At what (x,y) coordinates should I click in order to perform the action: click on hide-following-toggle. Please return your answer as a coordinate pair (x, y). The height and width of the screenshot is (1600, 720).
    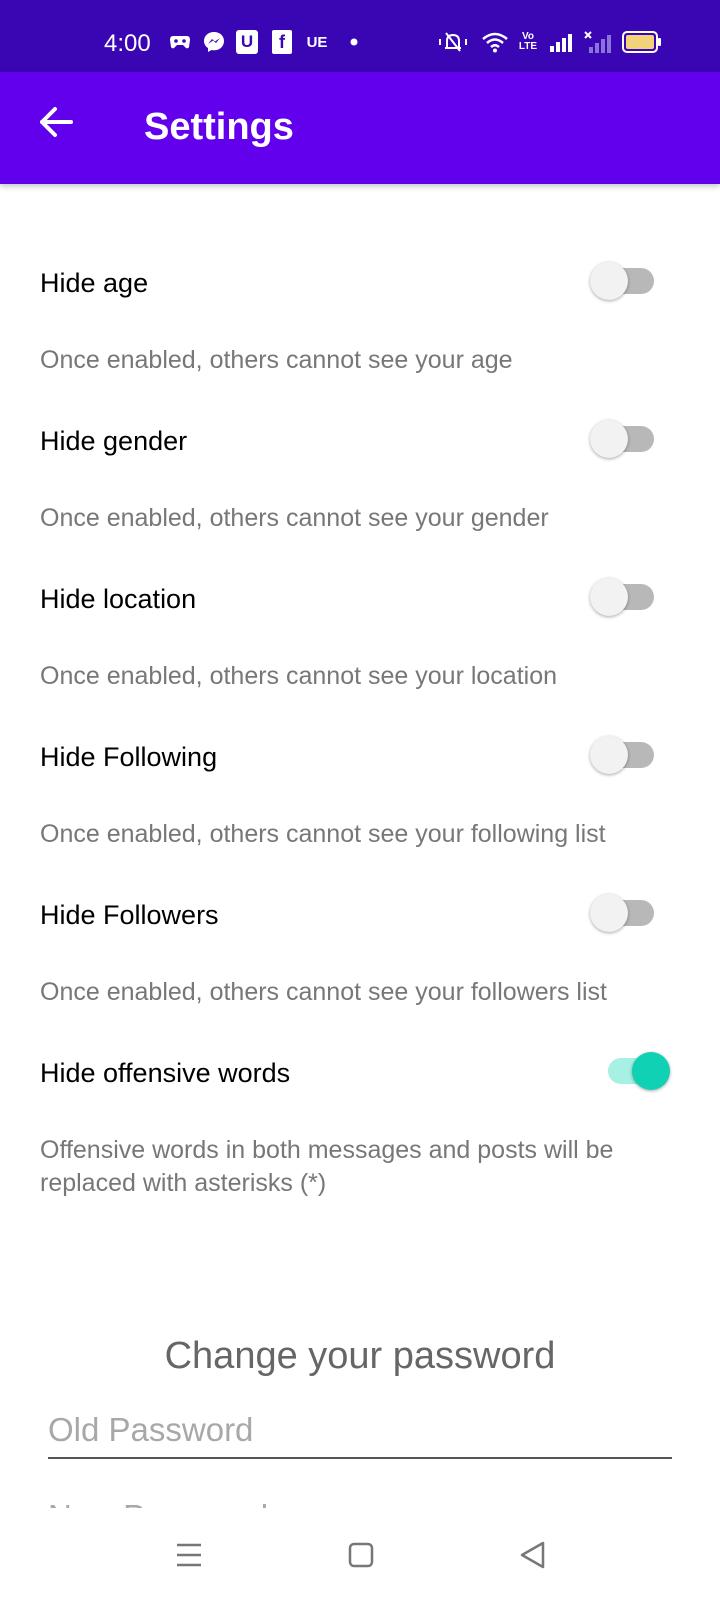
    Looking at the image, I should click on (632, 754).